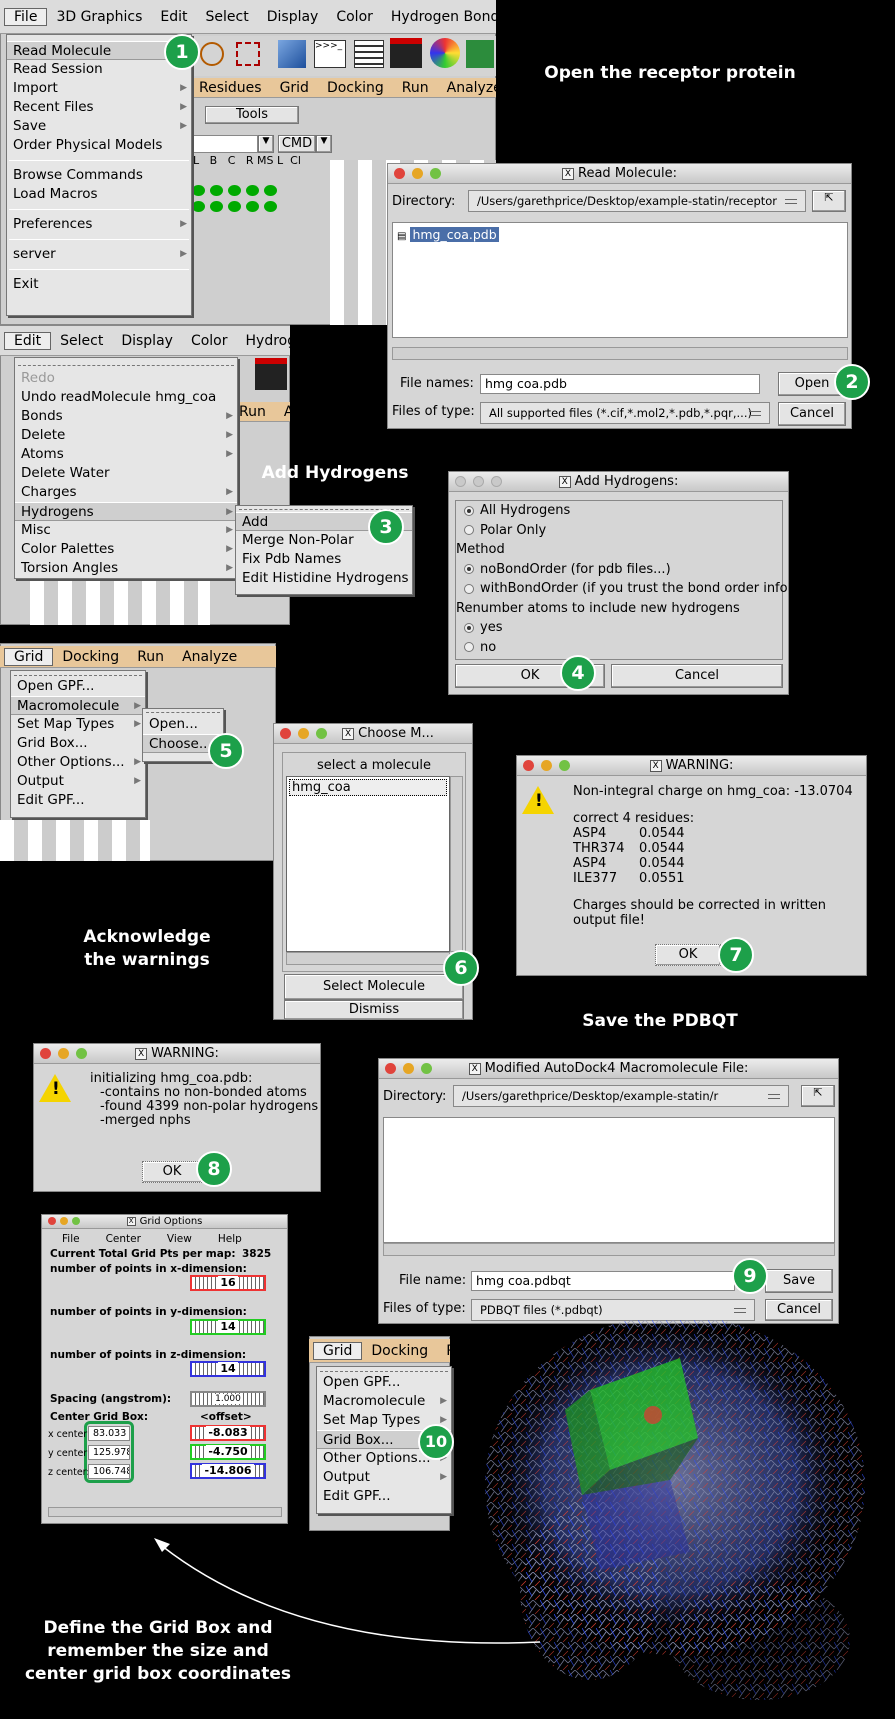 This screenshot has width=895, height=1719. What do you see at coordinates (99, 284) in the screenshot?
I see `menu-item-exit: Exit` at bounding box center [99, 284].